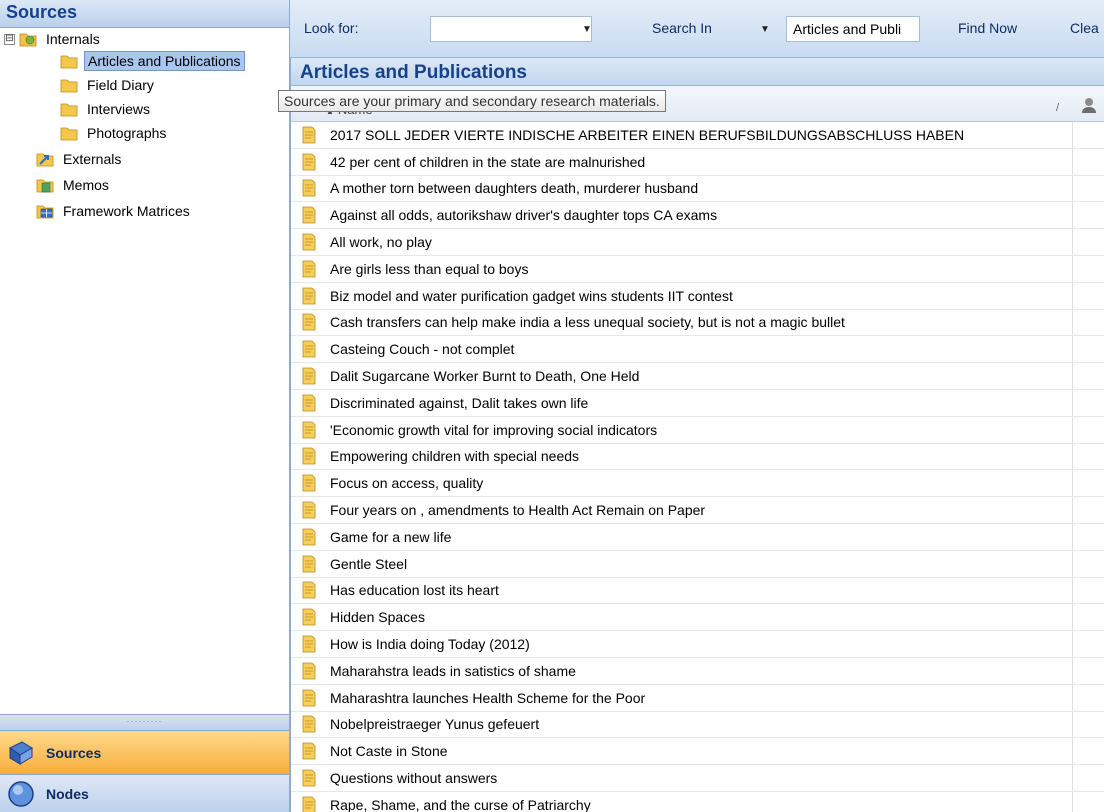 Image resolution: width=1104 pixels, height=812 pixels. Describe the element at coordinates (697, 242) in the screenshot. I see `list-item: All work, no play` at that location.